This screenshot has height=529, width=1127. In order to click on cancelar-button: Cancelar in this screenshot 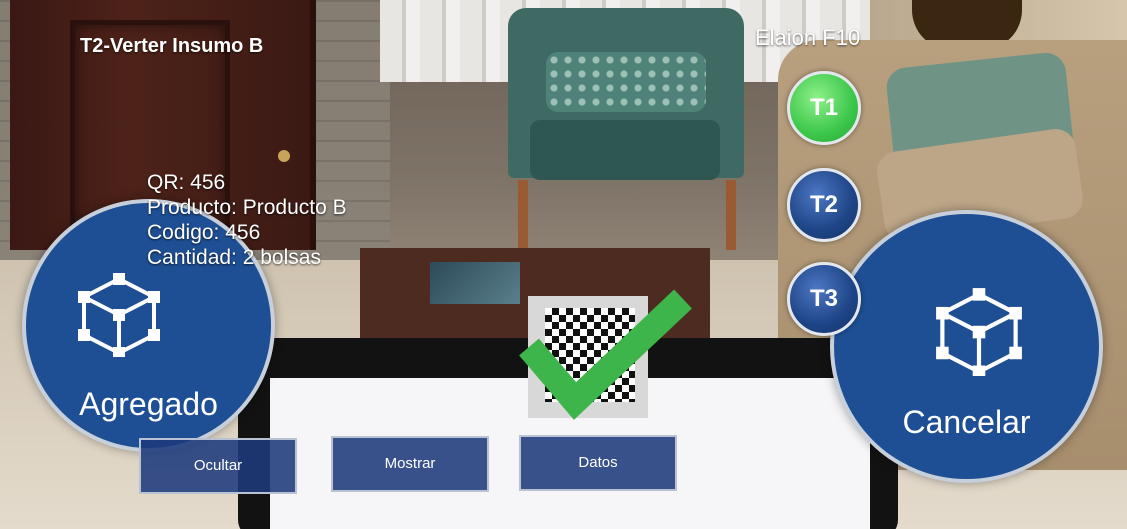, I will do `click(966, 346)`.